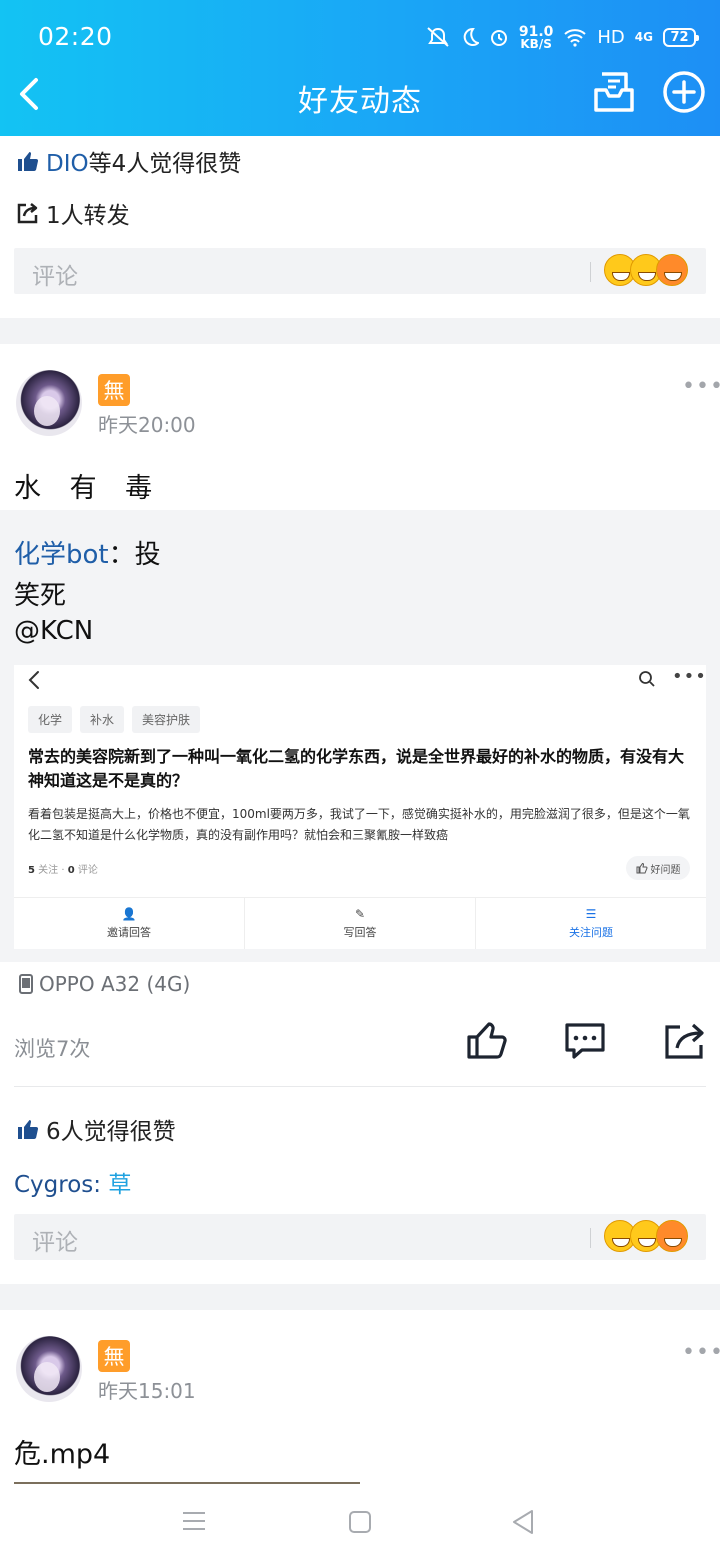  I want to click on card-more-icon: •••, so click(689, 676).